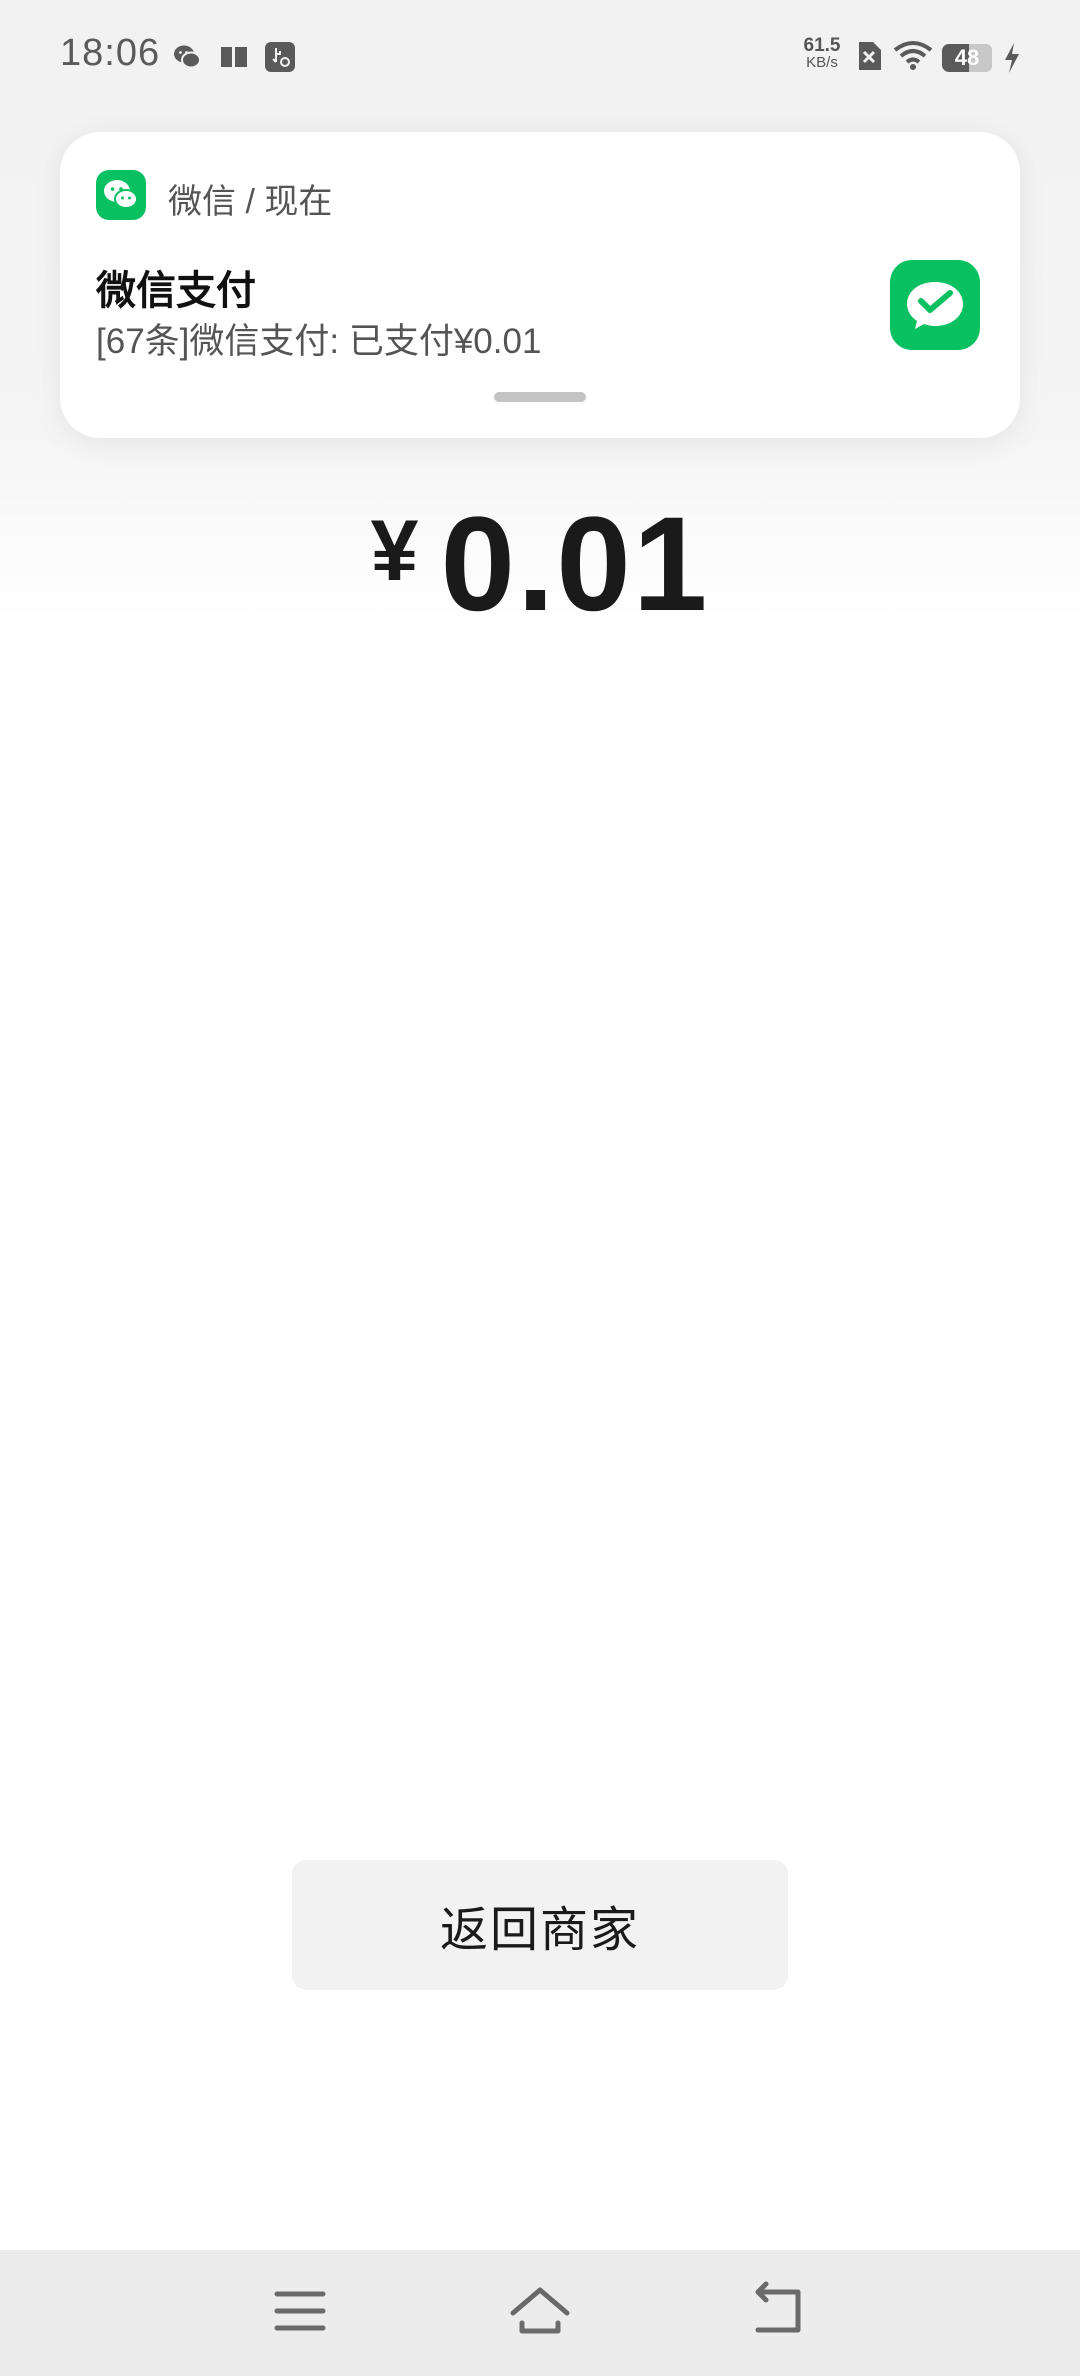  I want to click on network-speed-unit: KB/s, so click(822, 62).